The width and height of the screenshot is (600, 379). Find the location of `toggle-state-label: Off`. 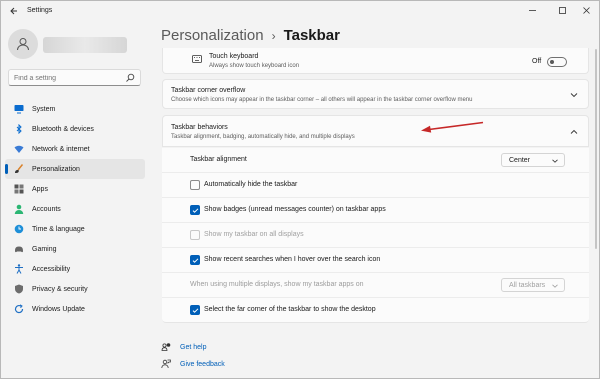

toggle-state-label: Off is located at coordinates (537, 61).